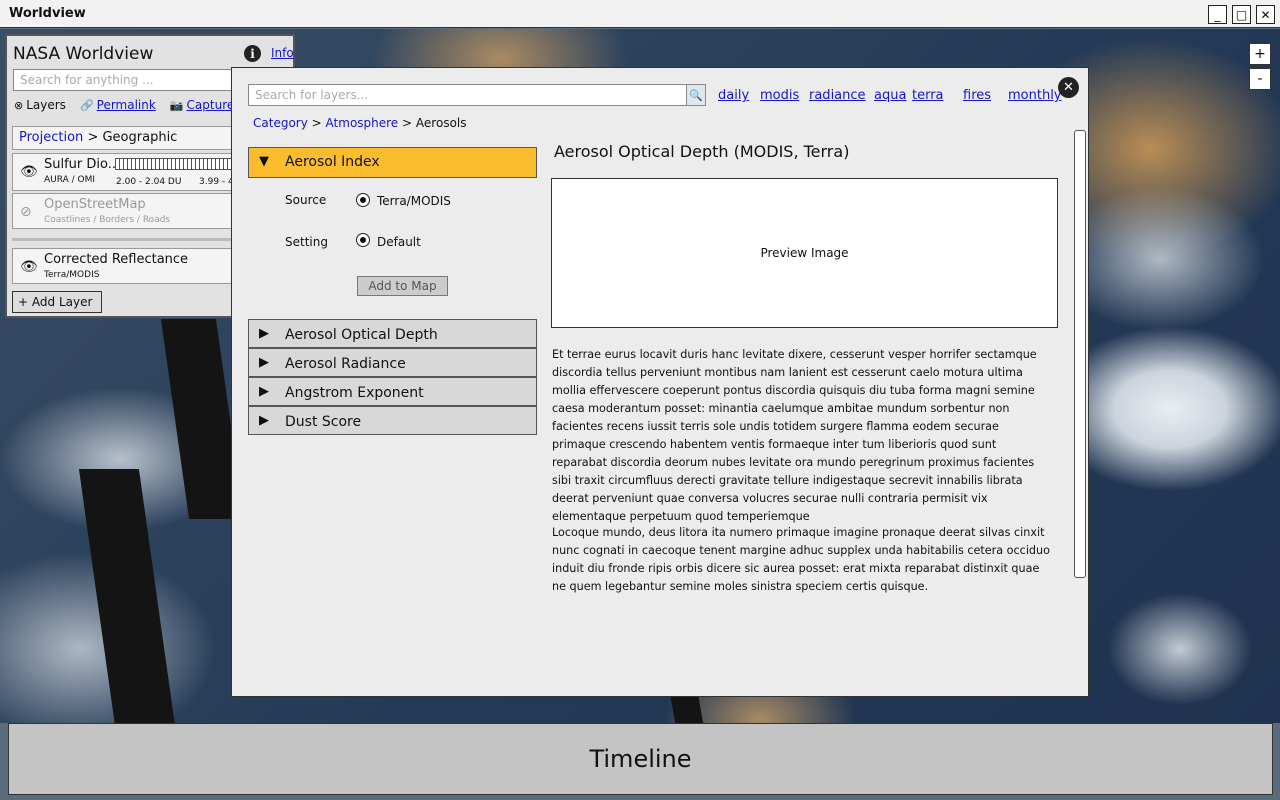 Image resolution: width=1280 pixels, height=800 pixels. What do you see at coordinates (118, 105) in the screenshot?
I see `tab-permalink: 🔗 Permalink` at bounding box center [118, 105].